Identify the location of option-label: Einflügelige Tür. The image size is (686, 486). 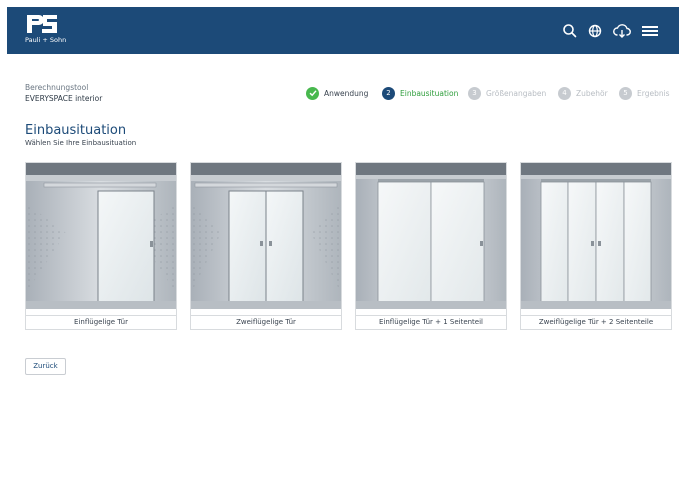
(101, 322).